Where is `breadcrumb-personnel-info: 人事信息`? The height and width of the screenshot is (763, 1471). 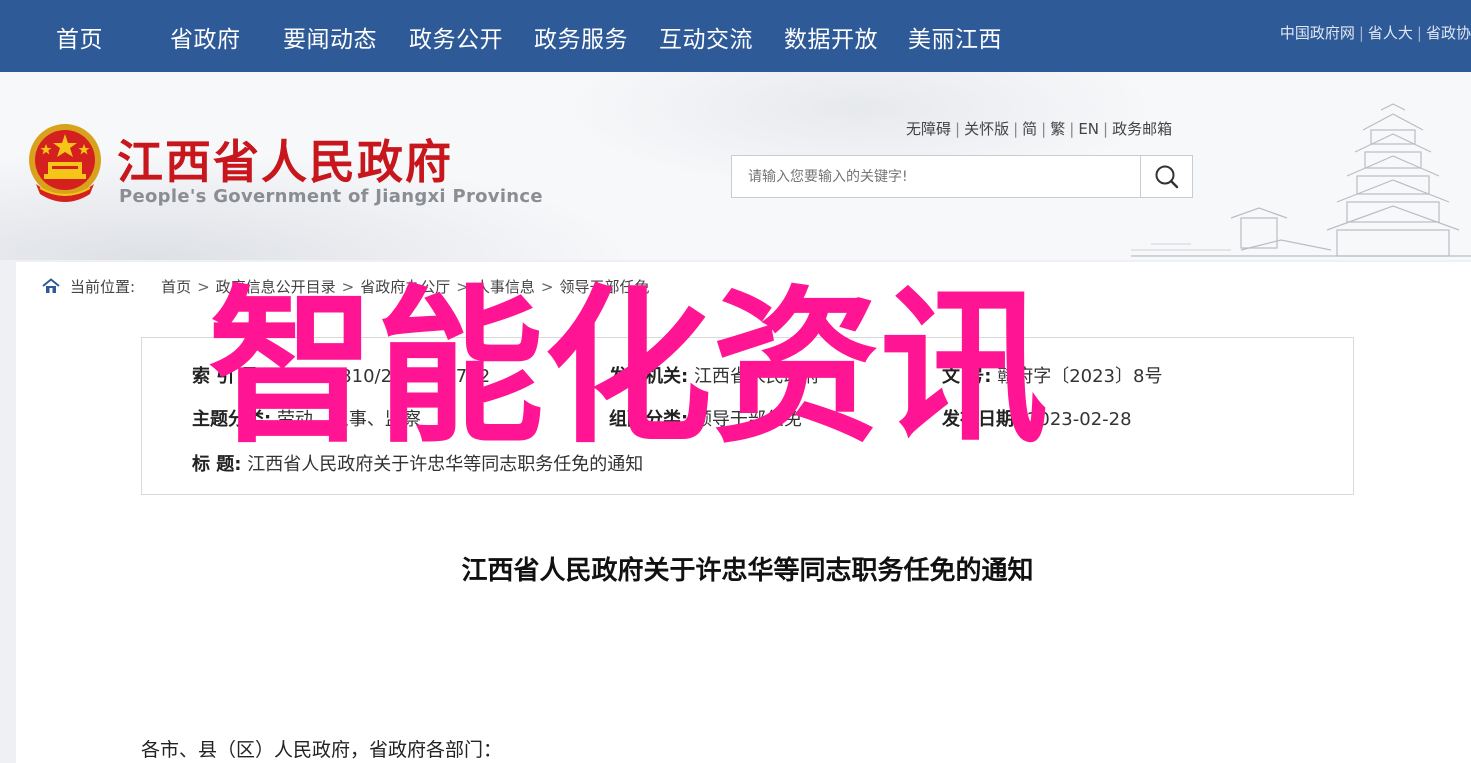 breadcrumb-personnel-info: 人事信息 is located at coordinates (505, 287).